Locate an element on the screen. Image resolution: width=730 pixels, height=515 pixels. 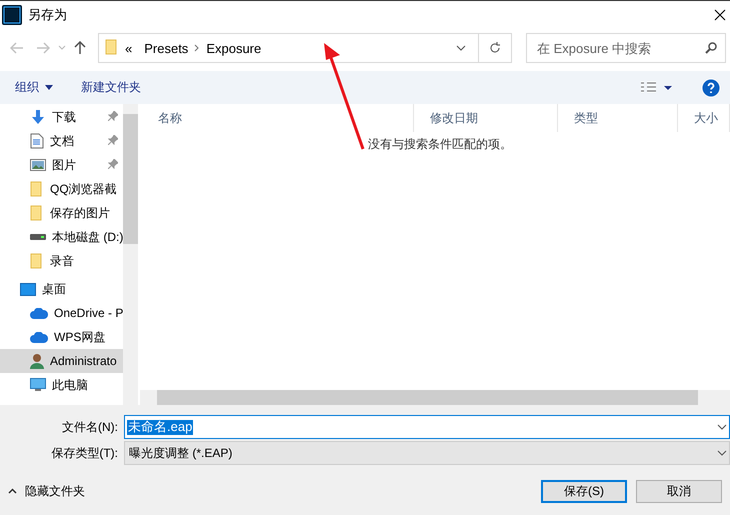
new-folder-button: 新建文件夹 is located at coordinates (111, 87).